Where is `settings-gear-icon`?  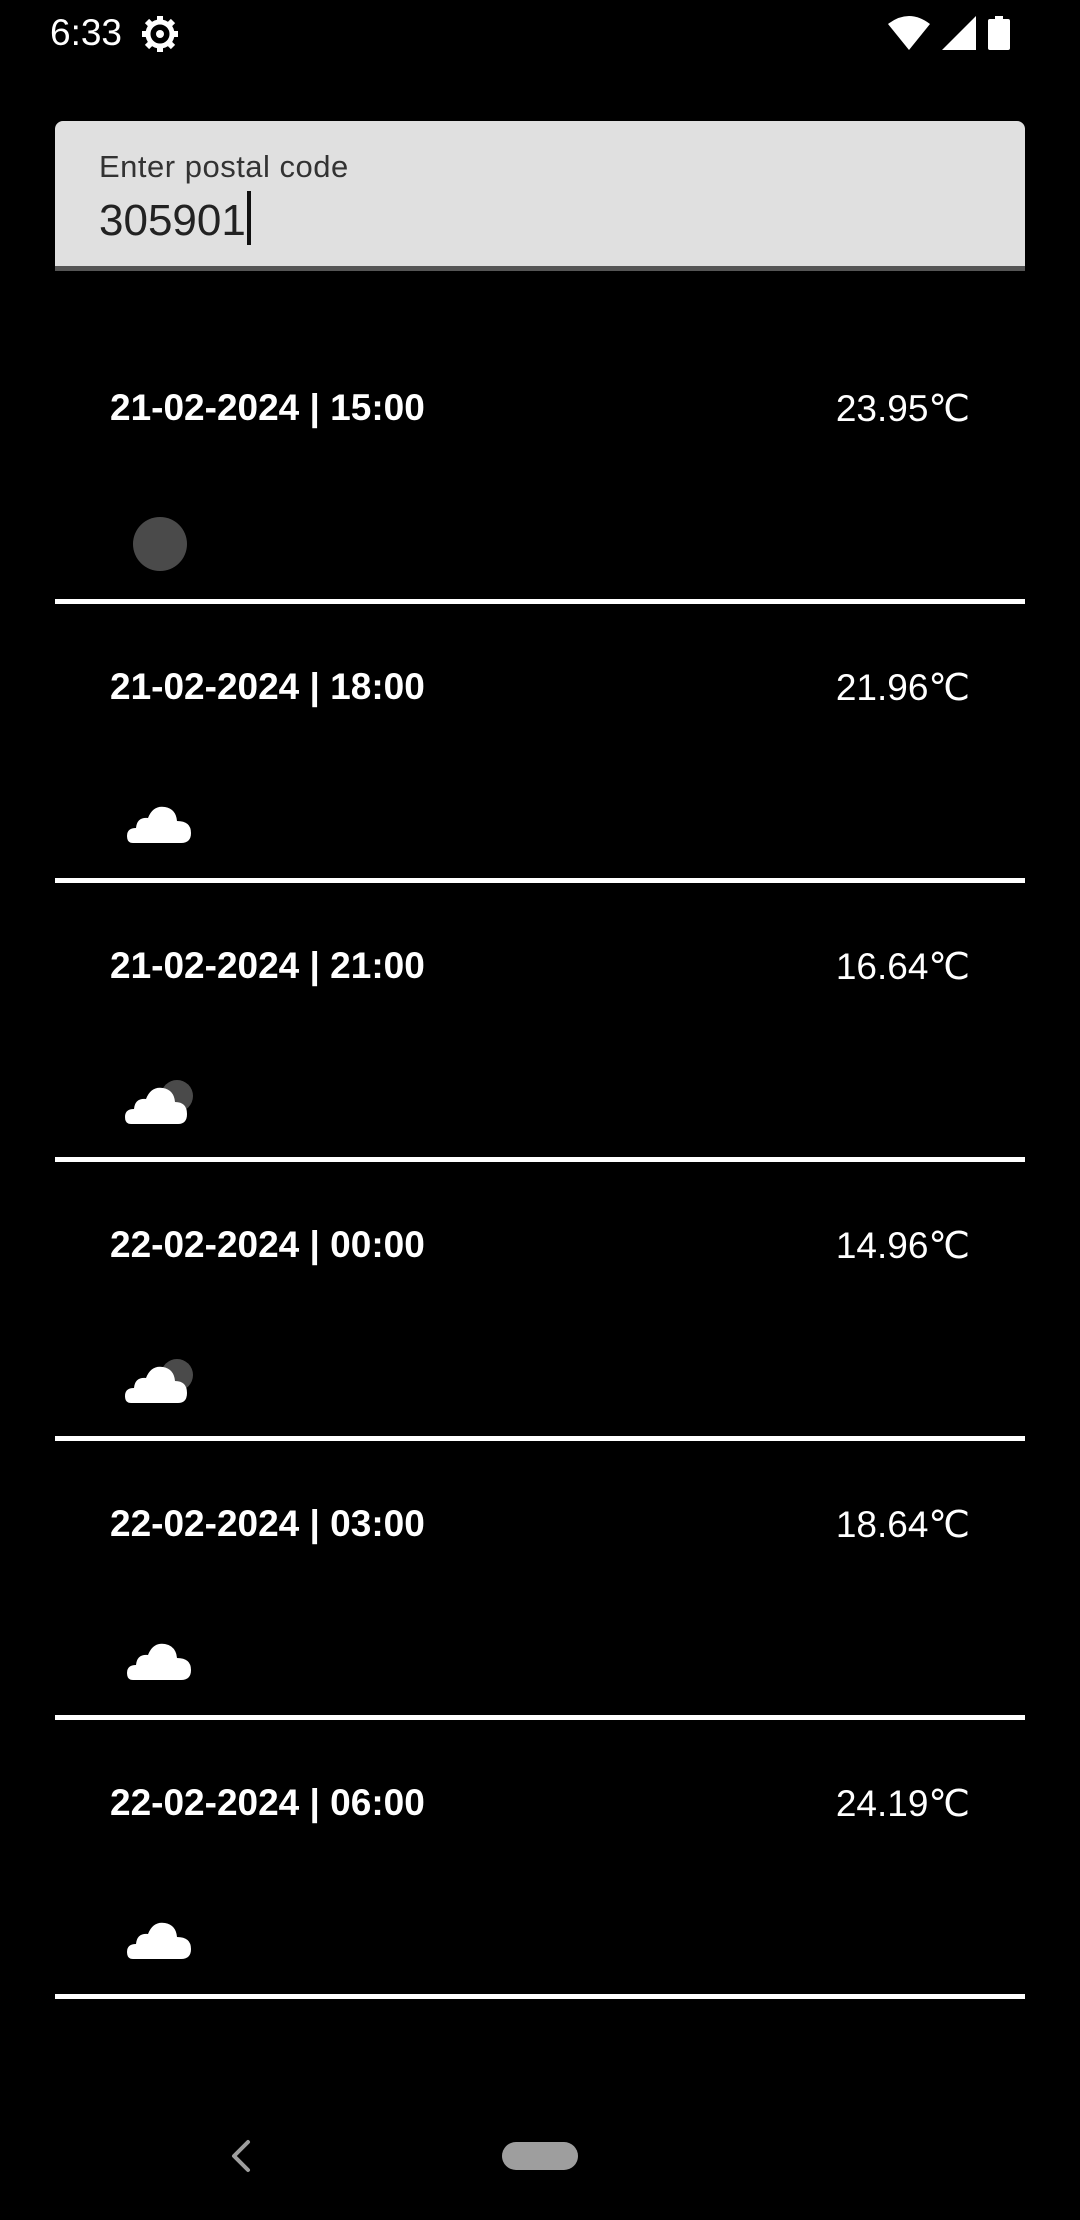
settings-gear-icon is located at coordinates (160, 34).